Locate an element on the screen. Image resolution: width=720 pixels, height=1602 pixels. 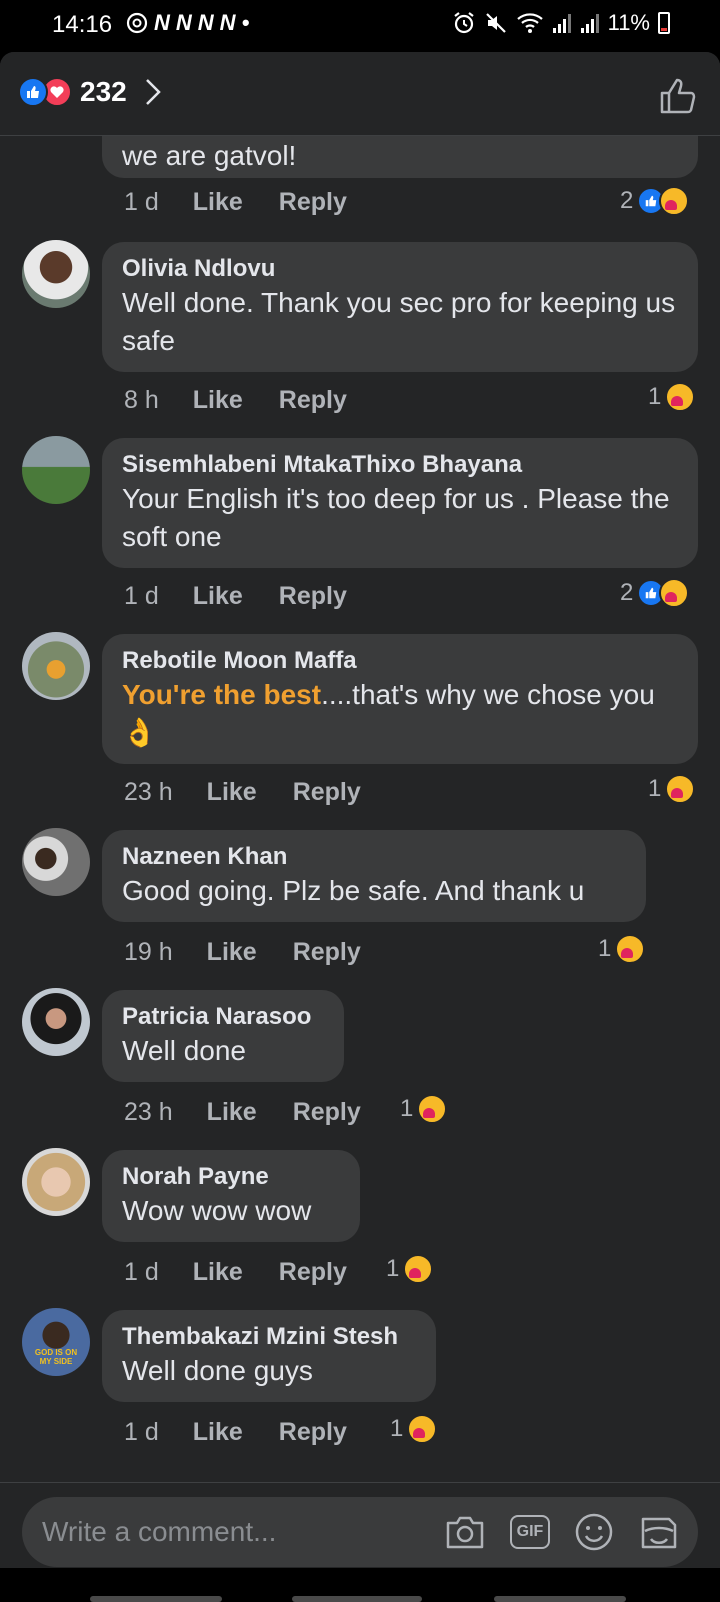
comment-time: 8 h is located at coordinates (141, 400).